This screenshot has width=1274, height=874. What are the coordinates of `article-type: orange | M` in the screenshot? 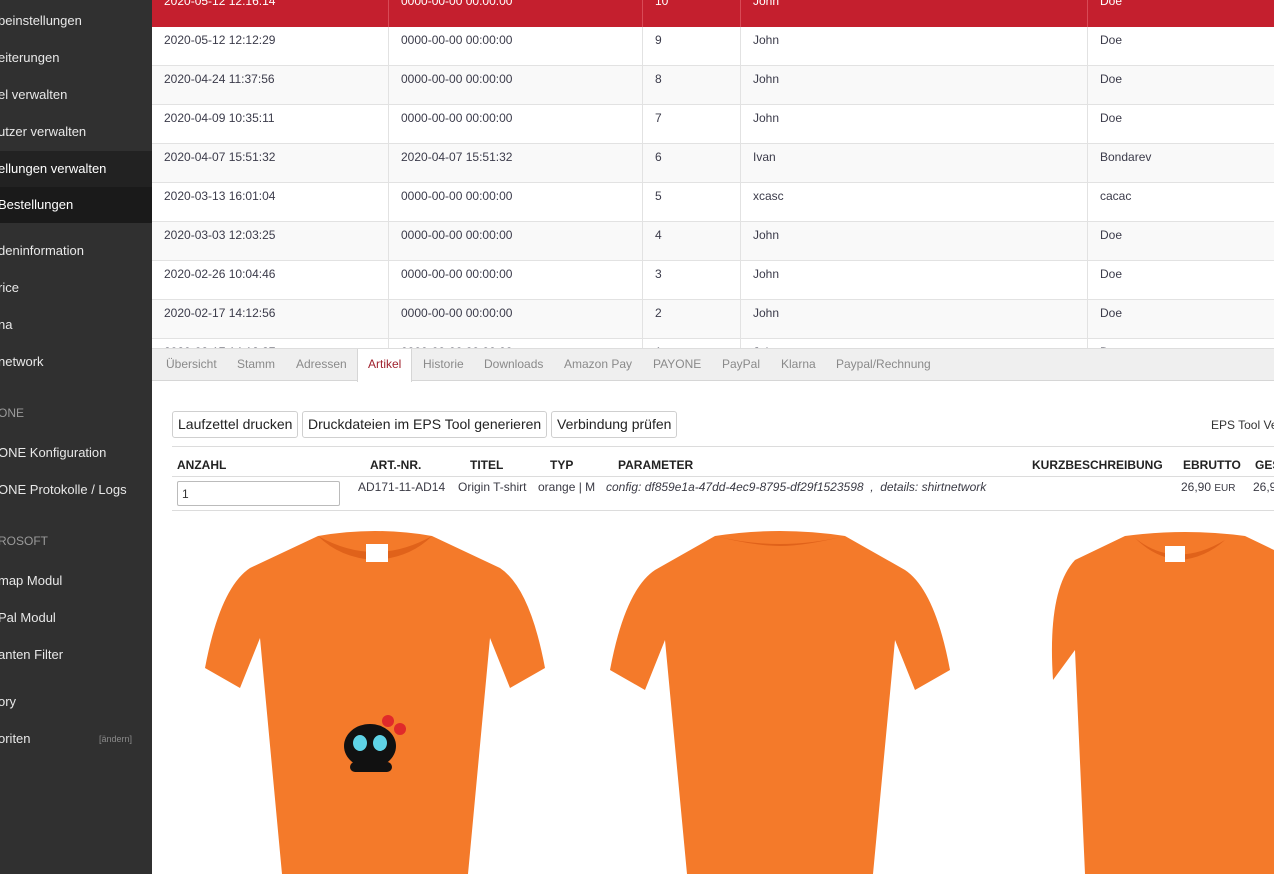 It's located at (567, 487).